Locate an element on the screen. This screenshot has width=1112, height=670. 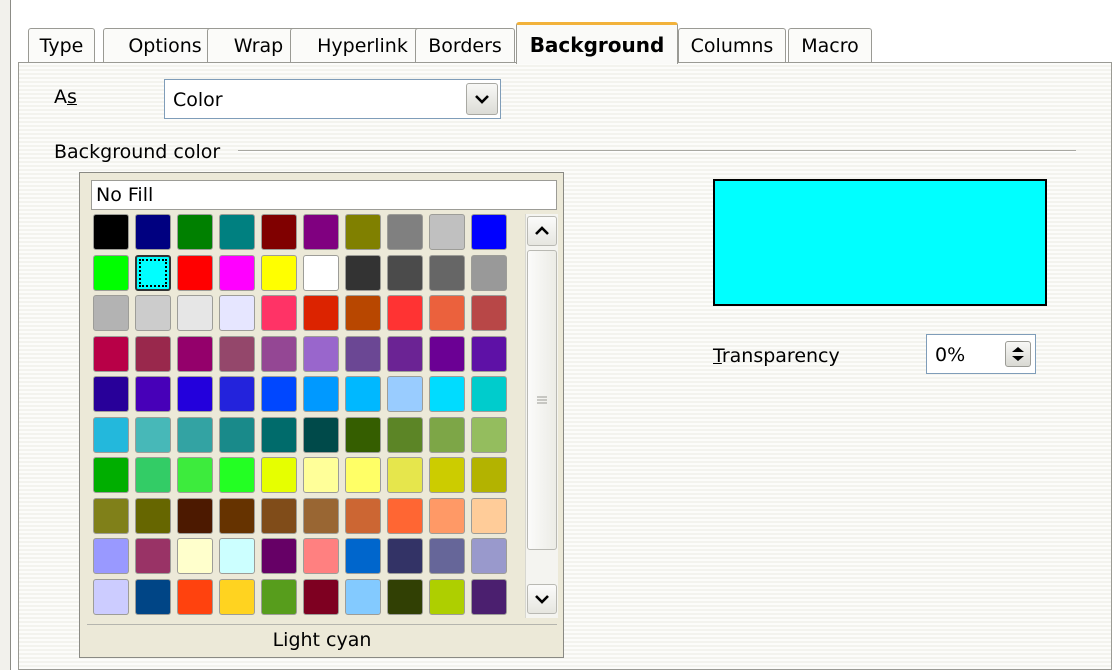
no-fill-option: No Fill is located at coordinates (324, 195).